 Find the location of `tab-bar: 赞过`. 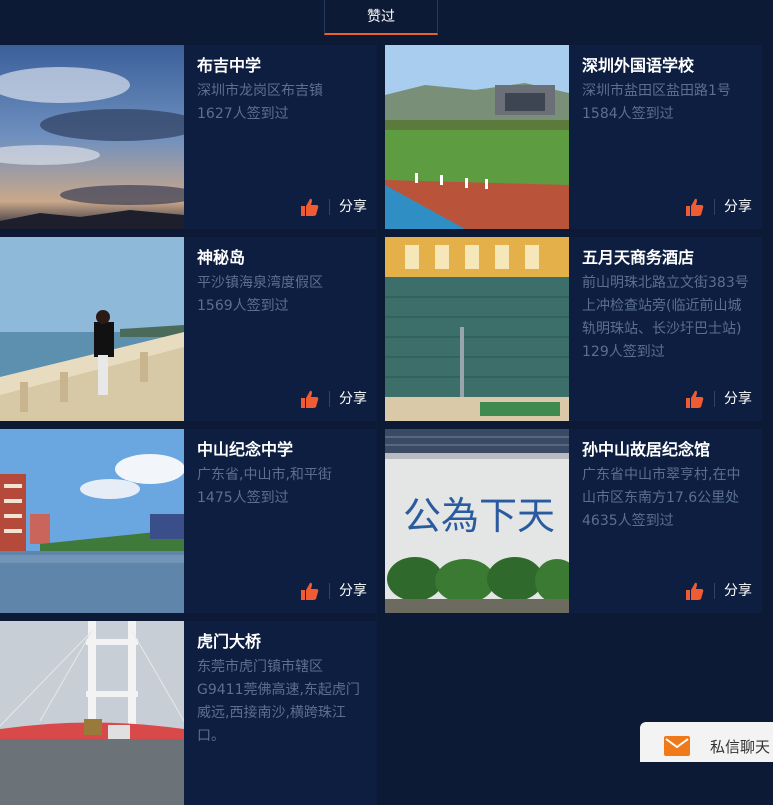

tab-bar: 赞过 is located at coordinates (386, 22).